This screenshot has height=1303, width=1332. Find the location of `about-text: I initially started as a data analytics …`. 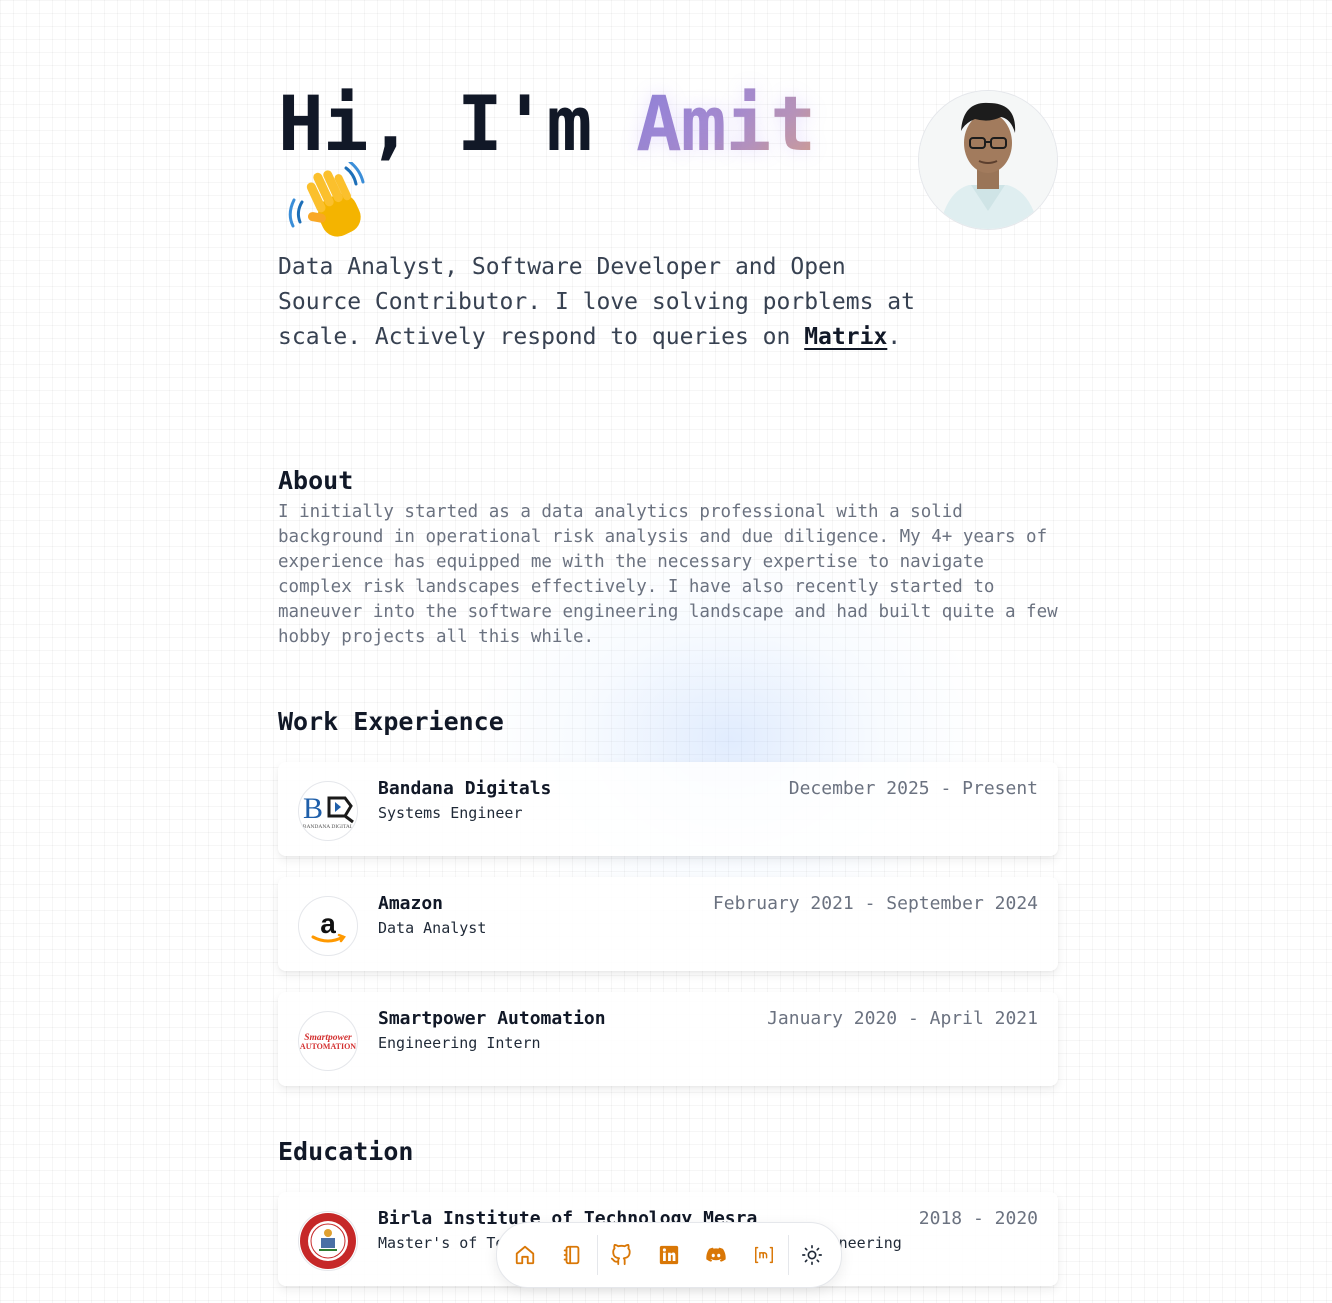

about-text: I initially started as a data analytics … is located at coordinates (668, 574).